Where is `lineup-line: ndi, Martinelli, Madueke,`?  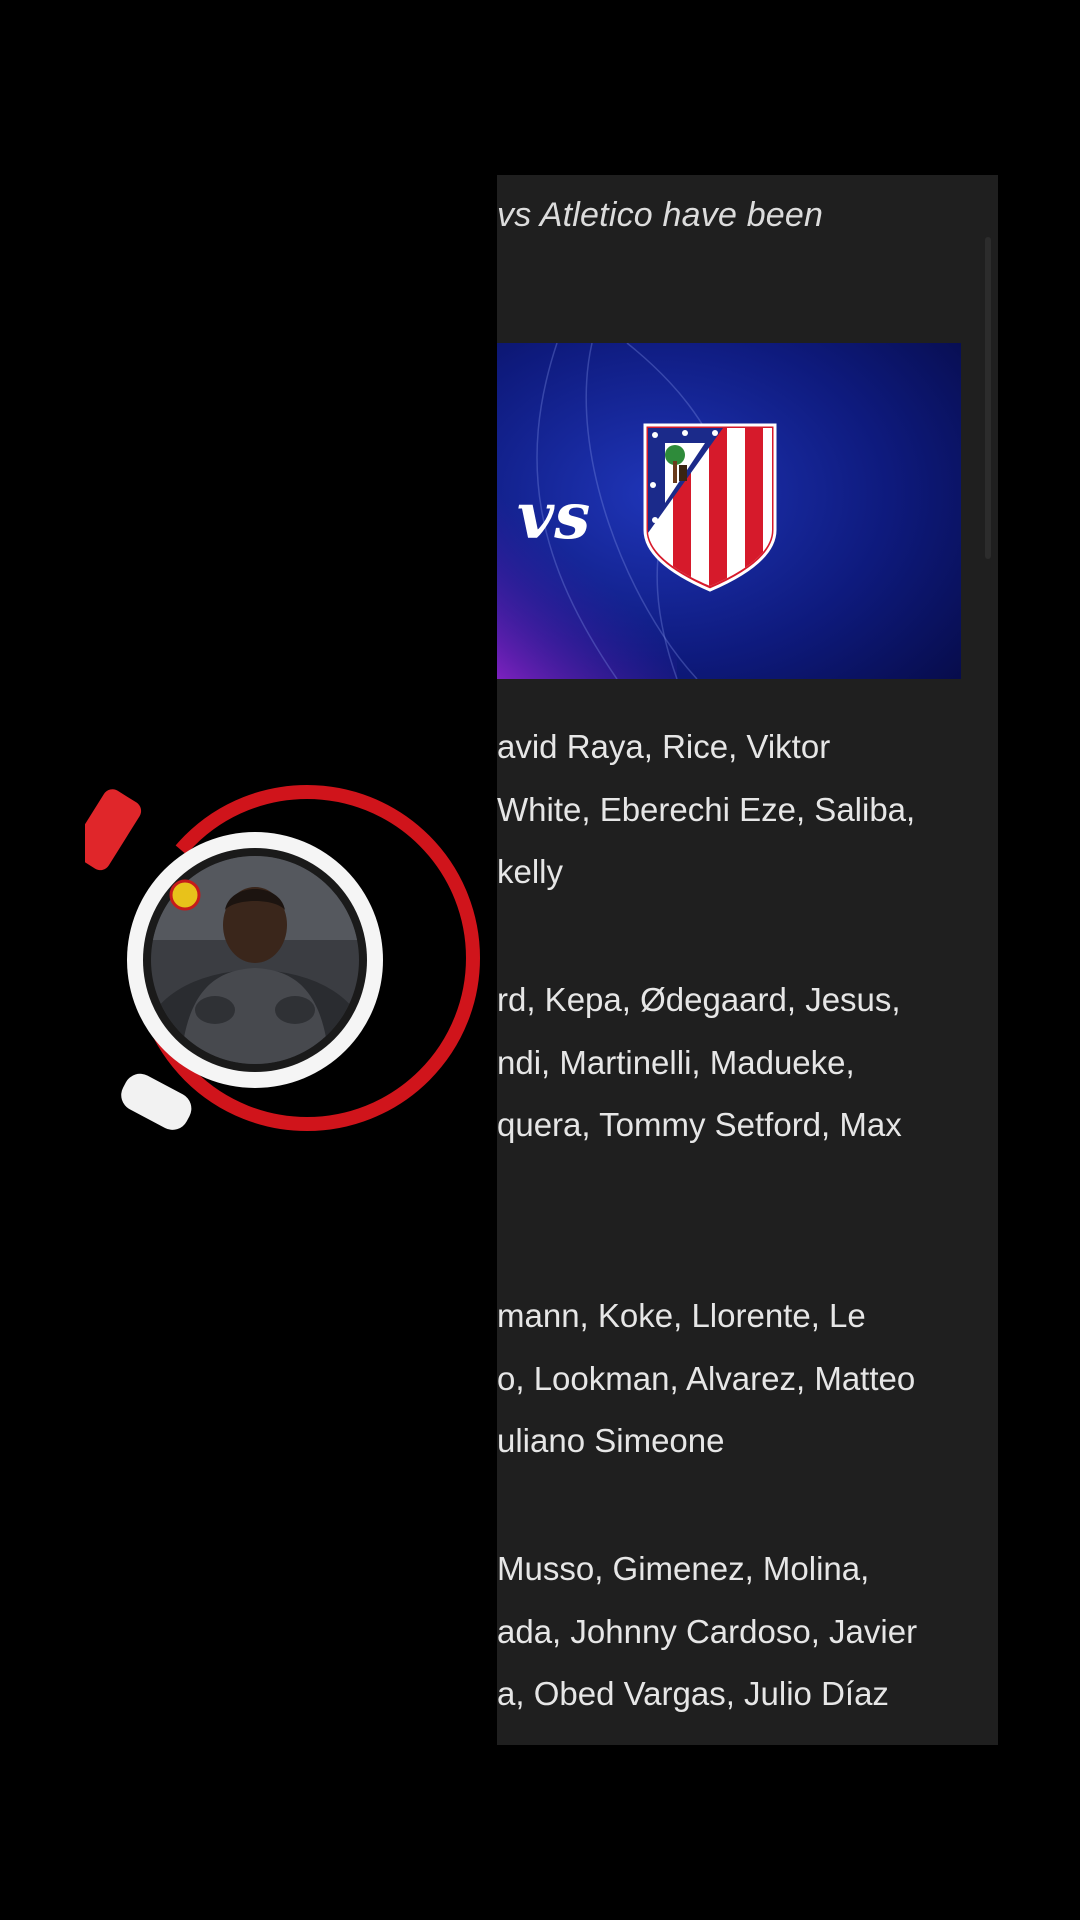 lineup-line: ndi, Martinelli, Madueke, is located at coordinates (676, 1062).